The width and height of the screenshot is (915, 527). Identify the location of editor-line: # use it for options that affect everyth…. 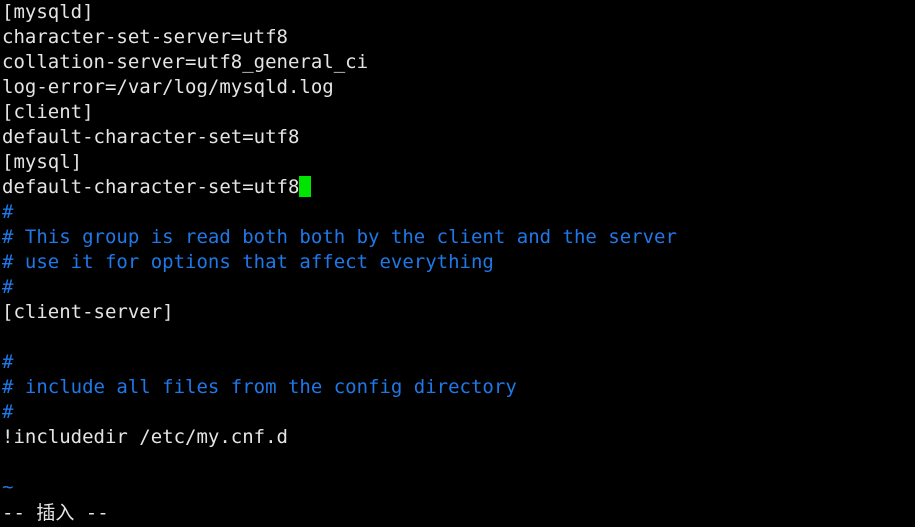
(457, 262).